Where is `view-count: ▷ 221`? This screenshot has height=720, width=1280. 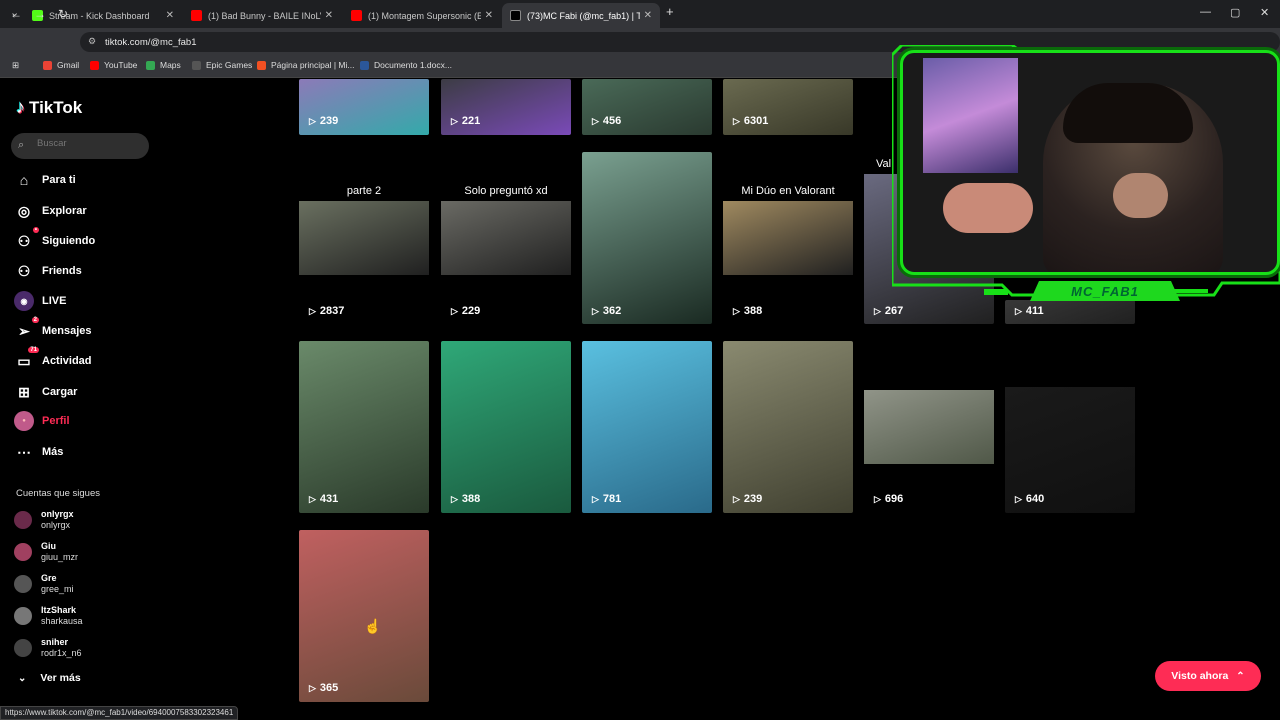 view-count: ▷ 221 is located at coordinates (466, 121).